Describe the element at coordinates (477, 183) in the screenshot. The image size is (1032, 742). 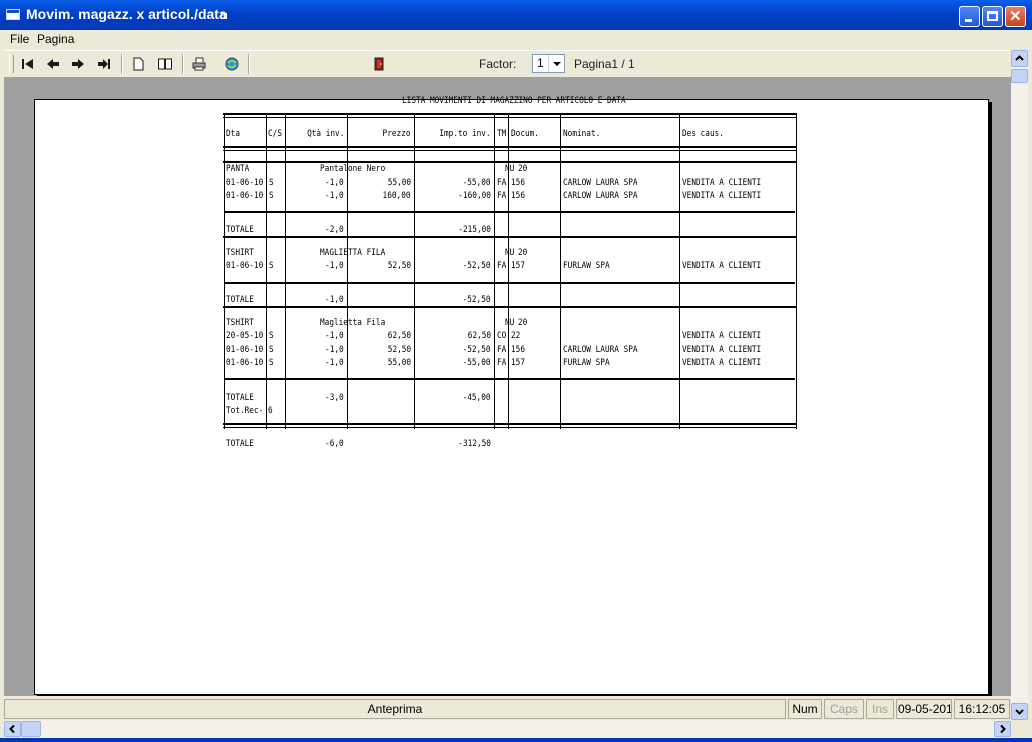
I see `row-amount: -55,00` at that location.